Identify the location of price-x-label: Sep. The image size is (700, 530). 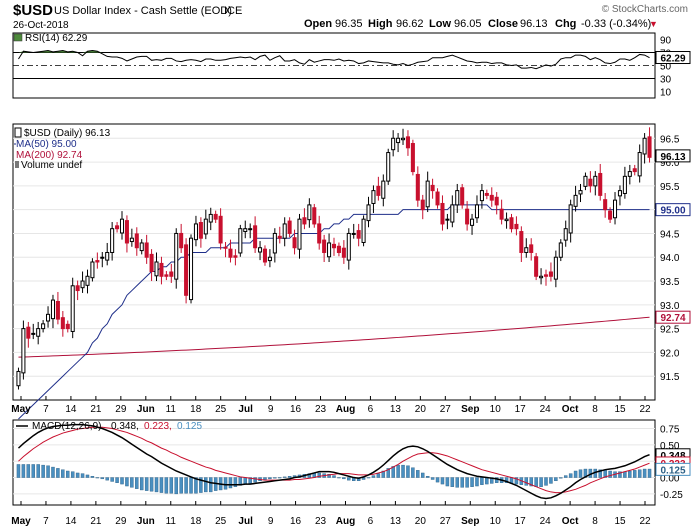
(470, 409).